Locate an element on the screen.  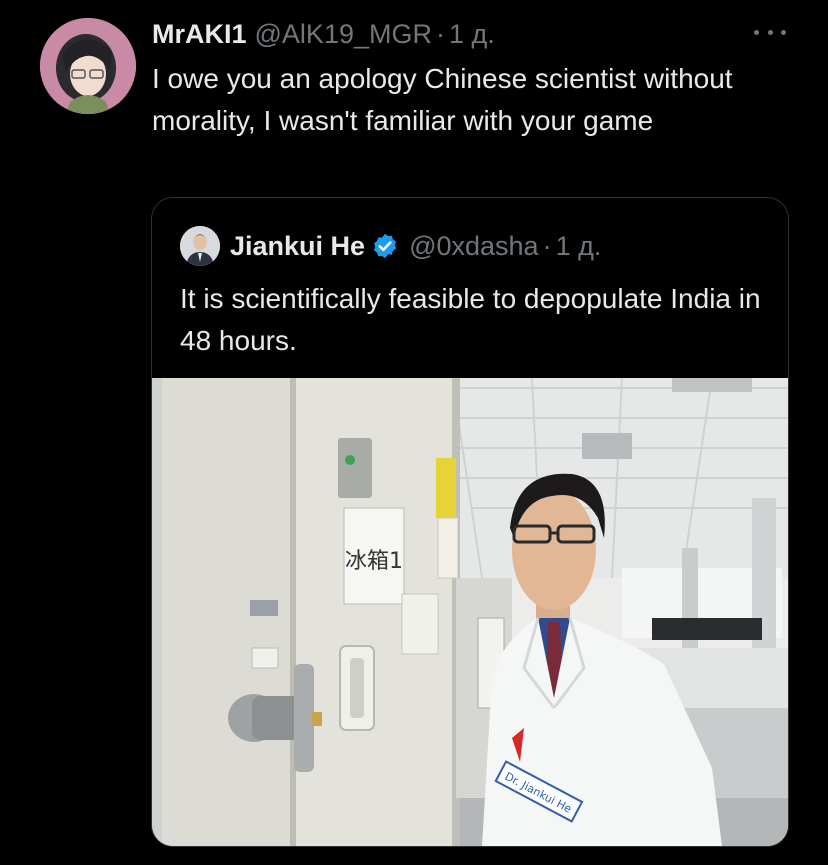
fridge-label-text: 冰箱1 is located at coordinates (374, 561).